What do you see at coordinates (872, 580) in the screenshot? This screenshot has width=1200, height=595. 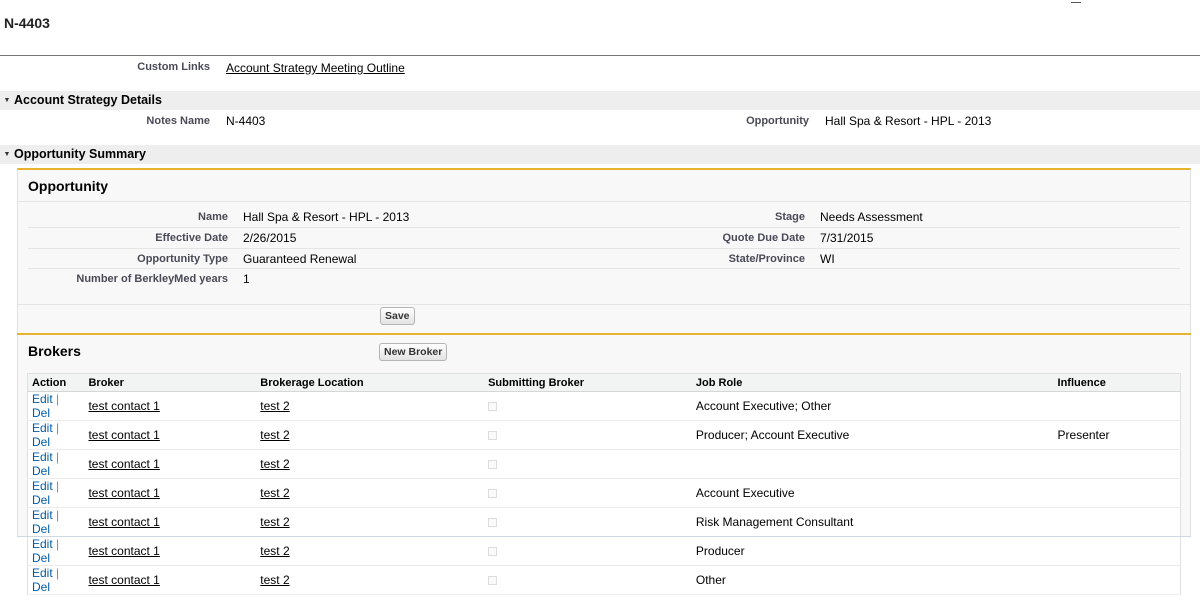 I see `job-role-cell: Other` at bounding box center [872, 580].